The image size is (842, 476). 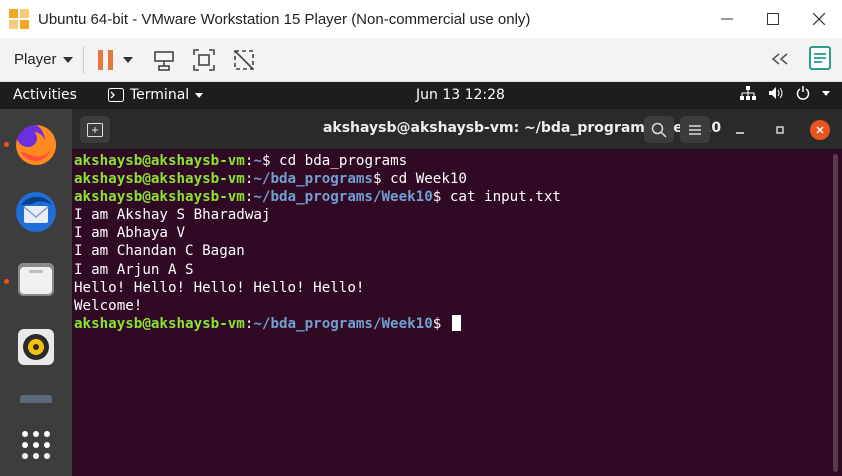 What do you see at coordinates (36, 445) in the screenshot?
I see `show-applications-icon` at bounding box center [36, 445].